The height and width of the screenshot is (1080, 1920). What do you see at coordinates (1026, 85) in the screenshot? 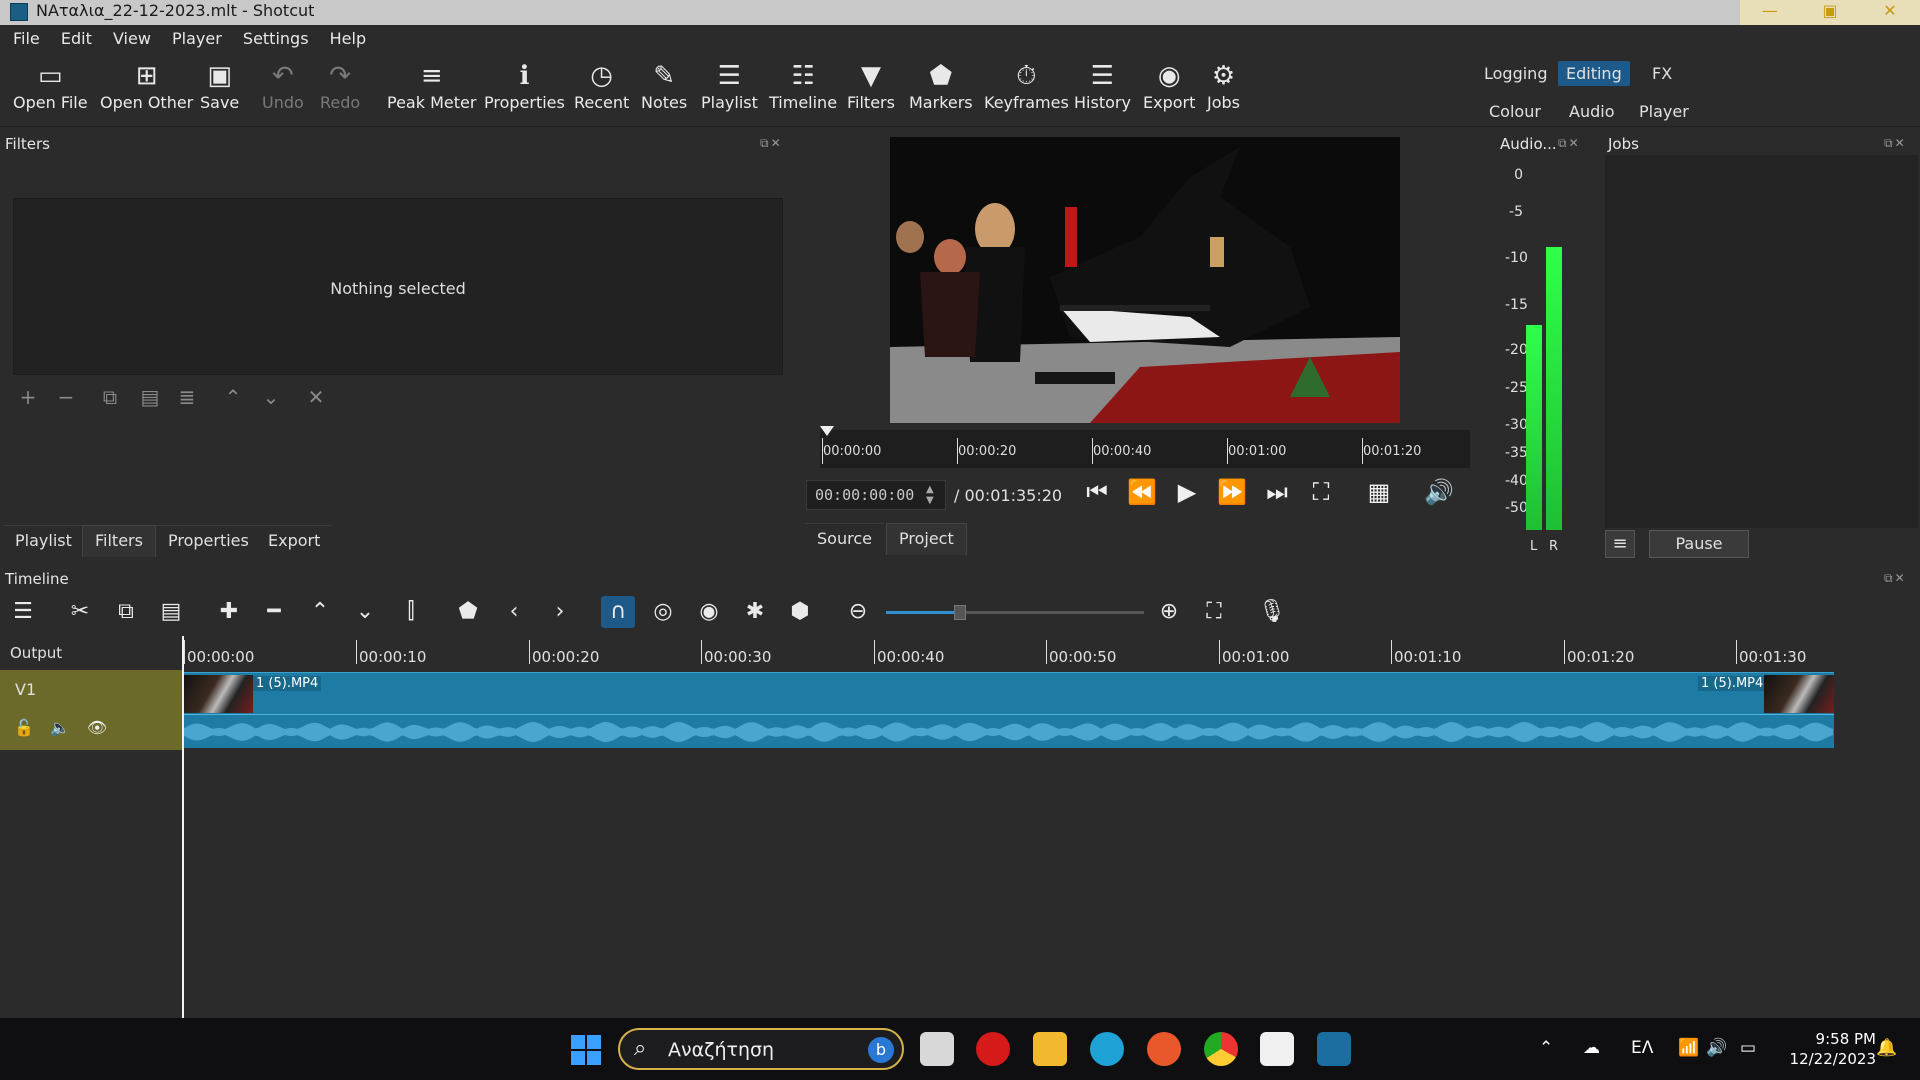
I see `keyframes-button: ⏱ Keyframes` at bounding box center [1026, 85].